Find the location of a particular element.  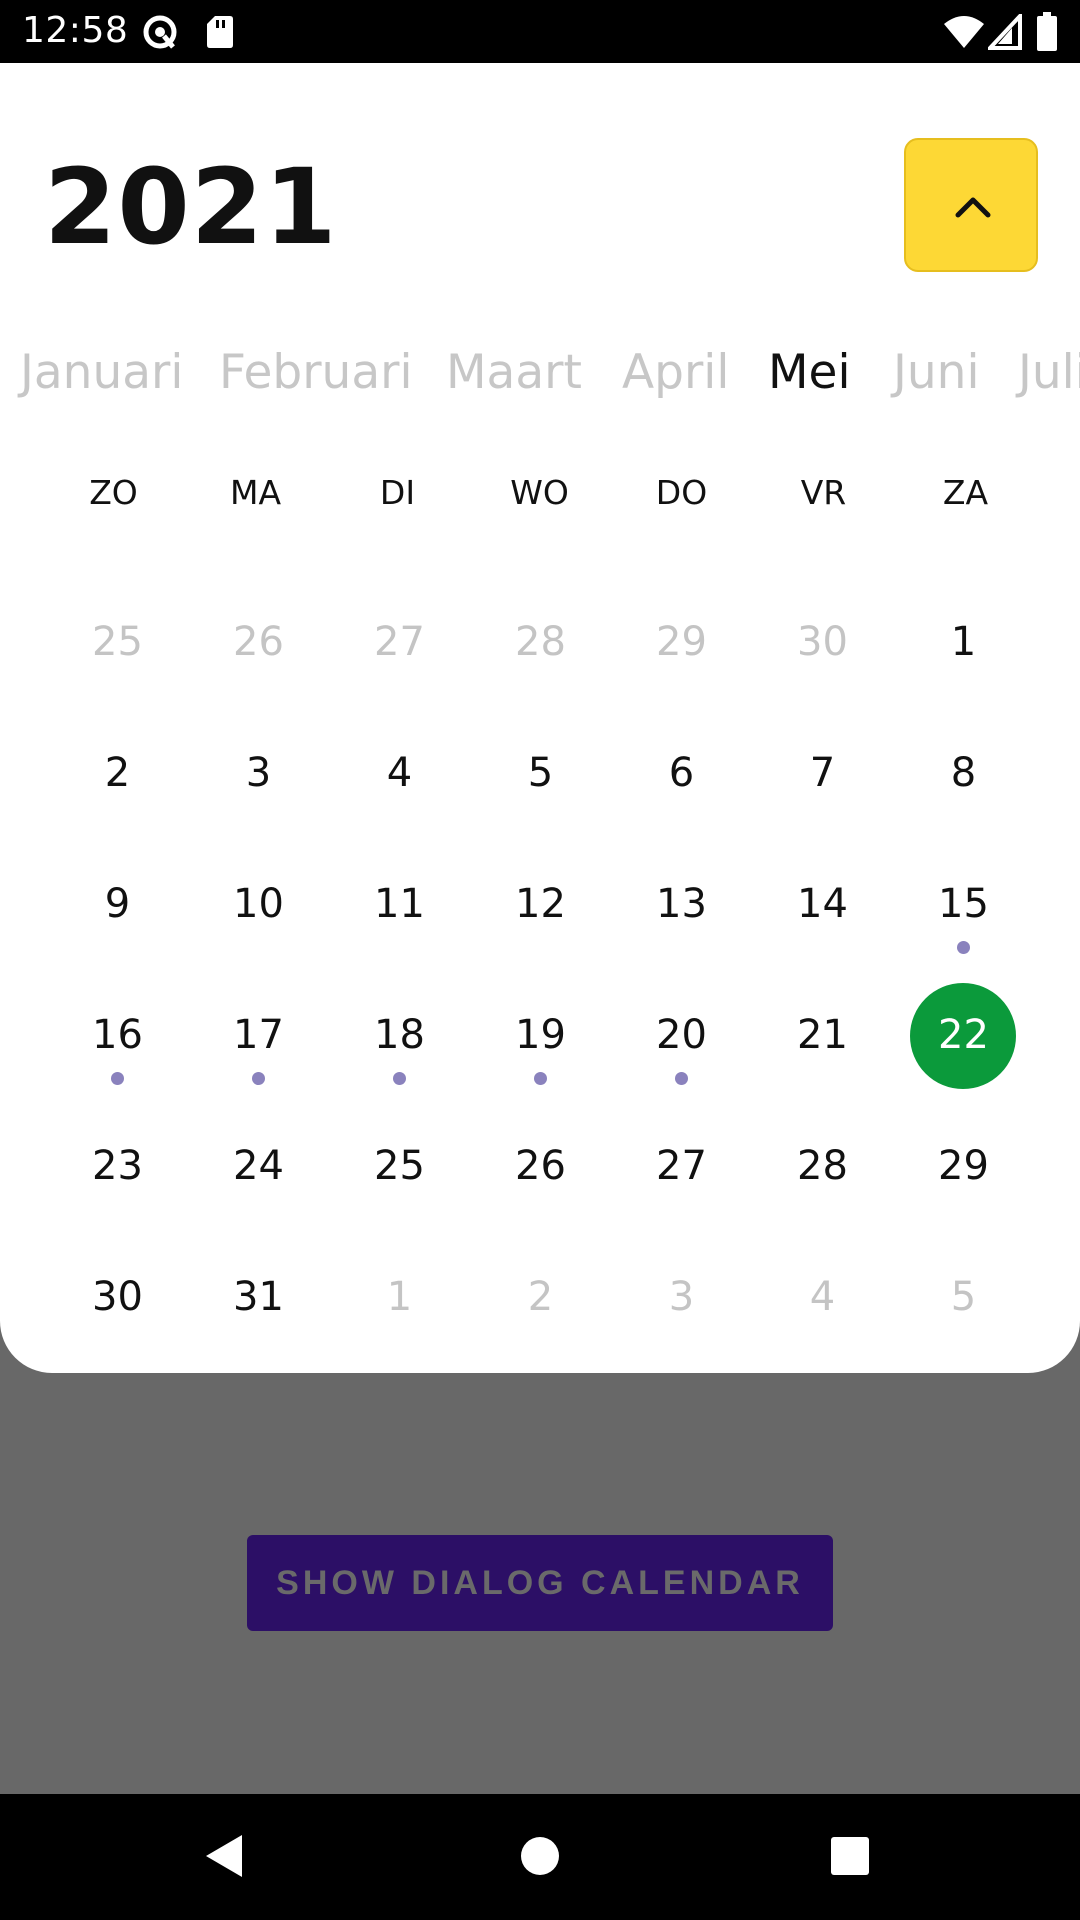

day-cell: 23 is located at coordinates (117, 1171).